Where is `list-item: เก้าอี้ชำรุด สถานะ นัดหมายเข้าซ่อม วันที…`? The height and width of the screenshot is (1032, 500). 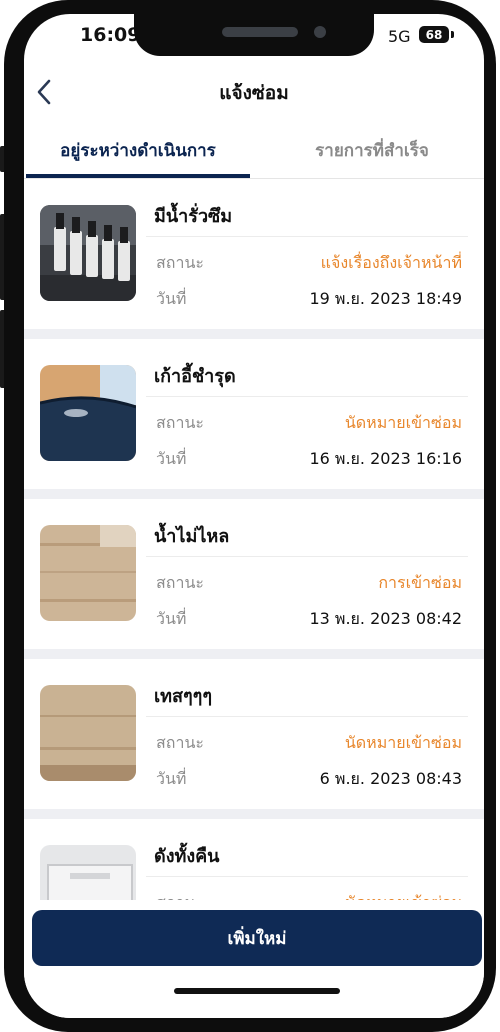
list-item: เก้าอี้ชำรุด สถานะ นัดหมายเข้าซ่อม วันที… is located at coordinates (254, 419).